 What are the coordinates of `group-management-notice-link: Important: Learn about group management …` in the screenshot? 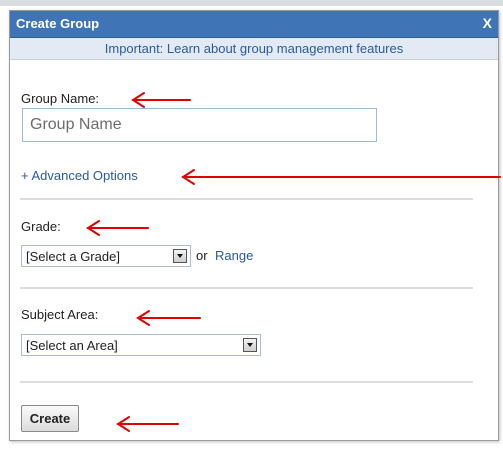 It's located at (254, 49).